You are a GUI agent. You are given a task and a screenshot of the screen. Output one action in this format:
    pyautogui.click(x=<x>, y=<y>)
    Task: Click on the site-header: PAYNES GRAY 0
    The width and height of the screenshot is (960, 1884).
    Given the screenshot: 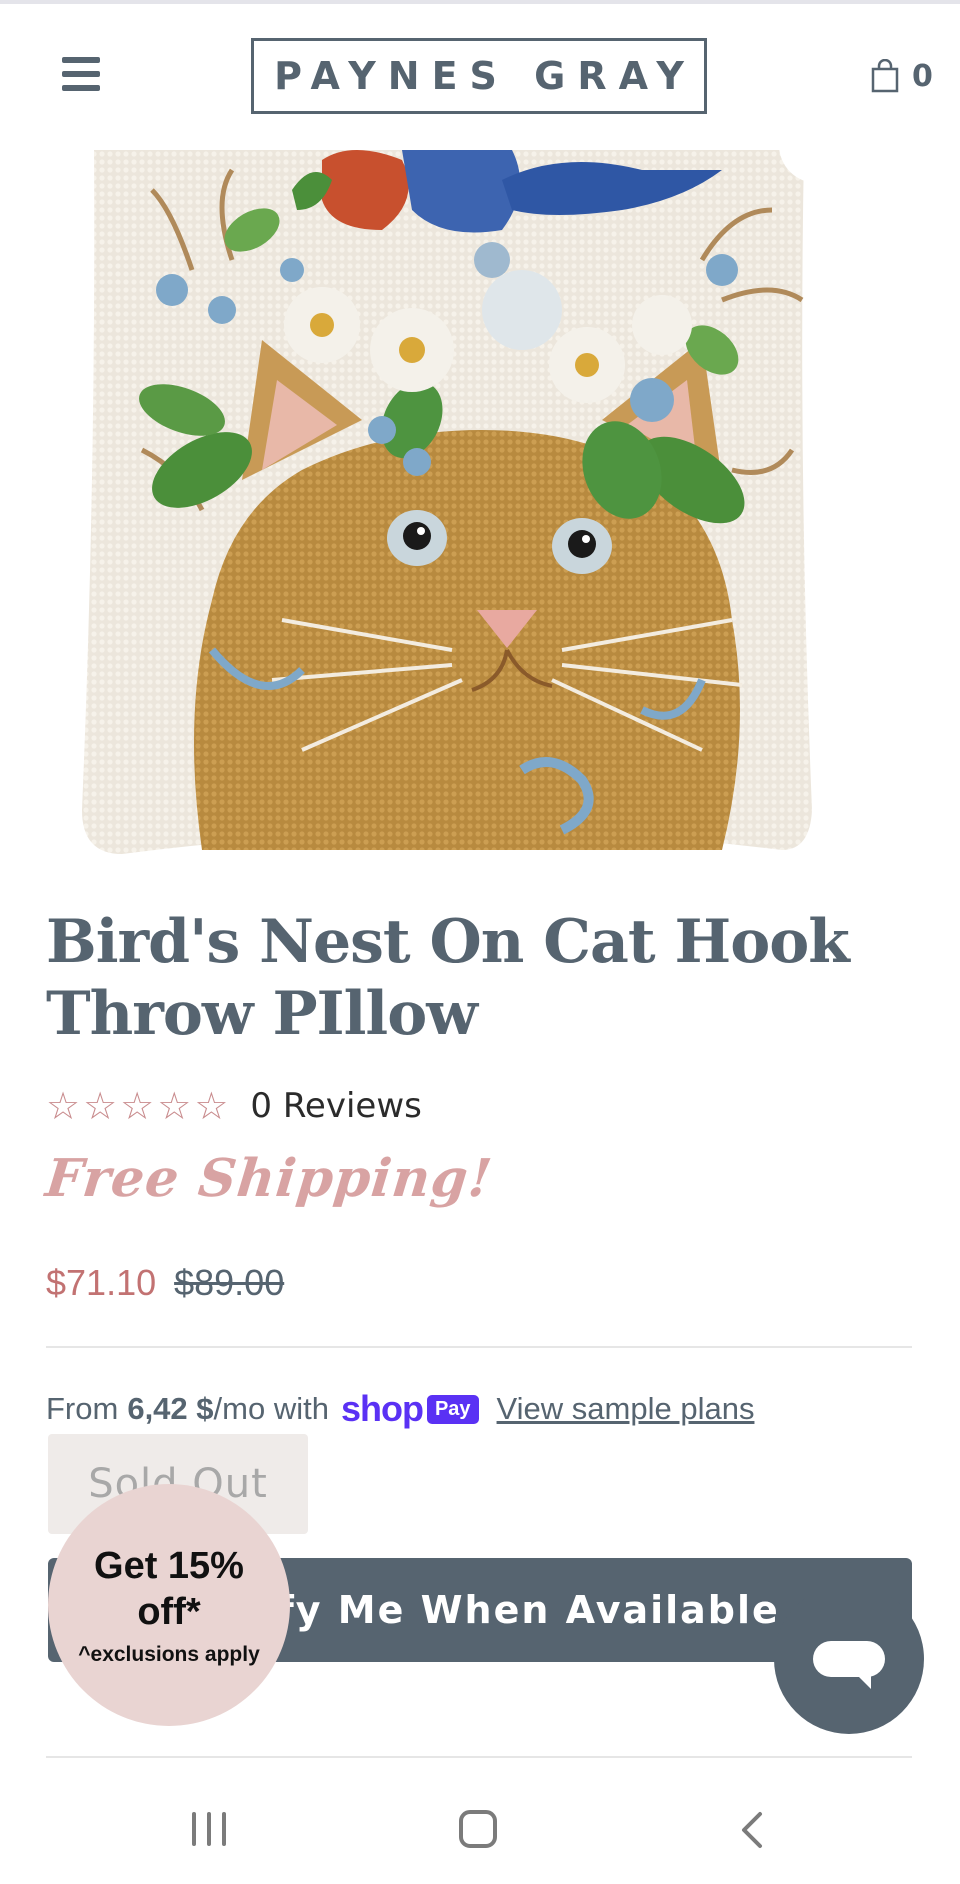 What is the action you would take?
    pyautogui.click(x=480, y=74)
    